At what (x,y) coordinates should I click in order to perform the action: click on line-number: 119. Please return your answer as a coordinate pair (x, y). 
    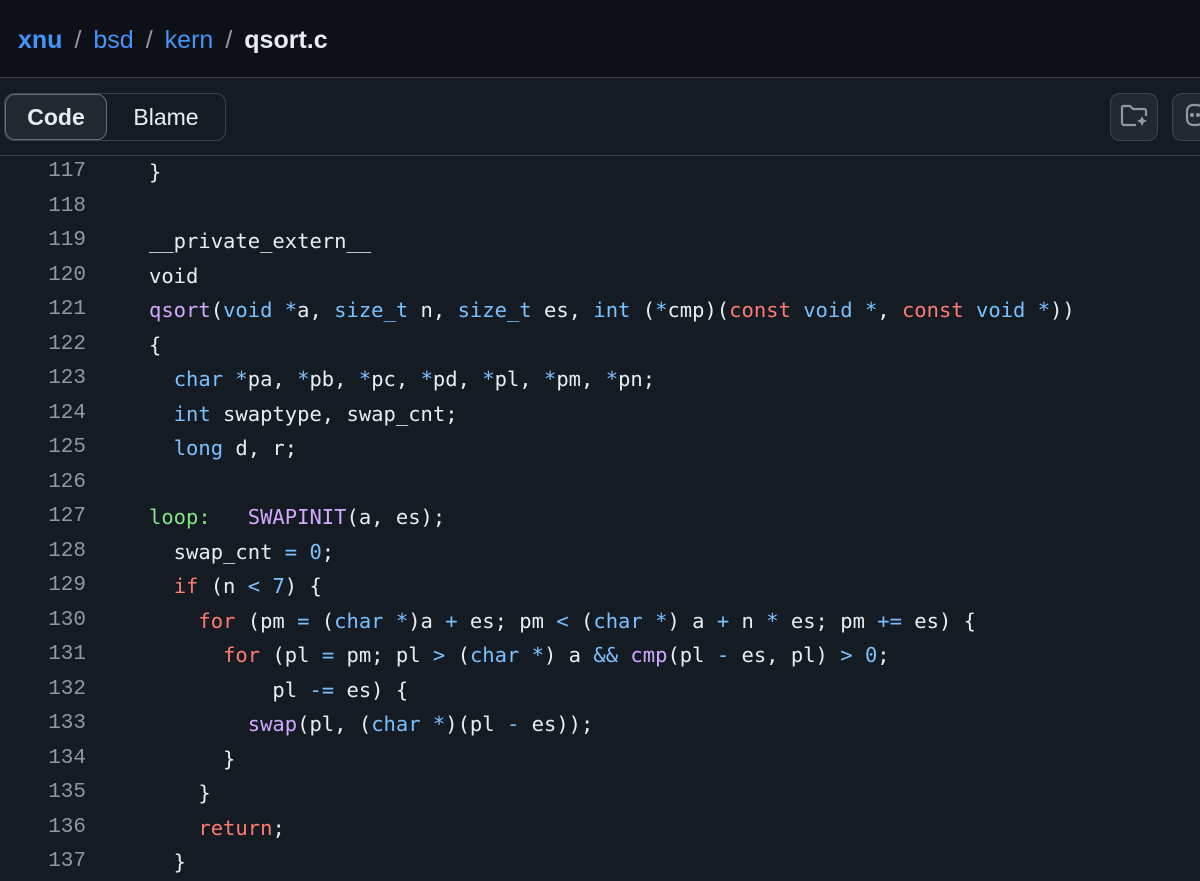
    Looking at the image, I should click on (43, 241).